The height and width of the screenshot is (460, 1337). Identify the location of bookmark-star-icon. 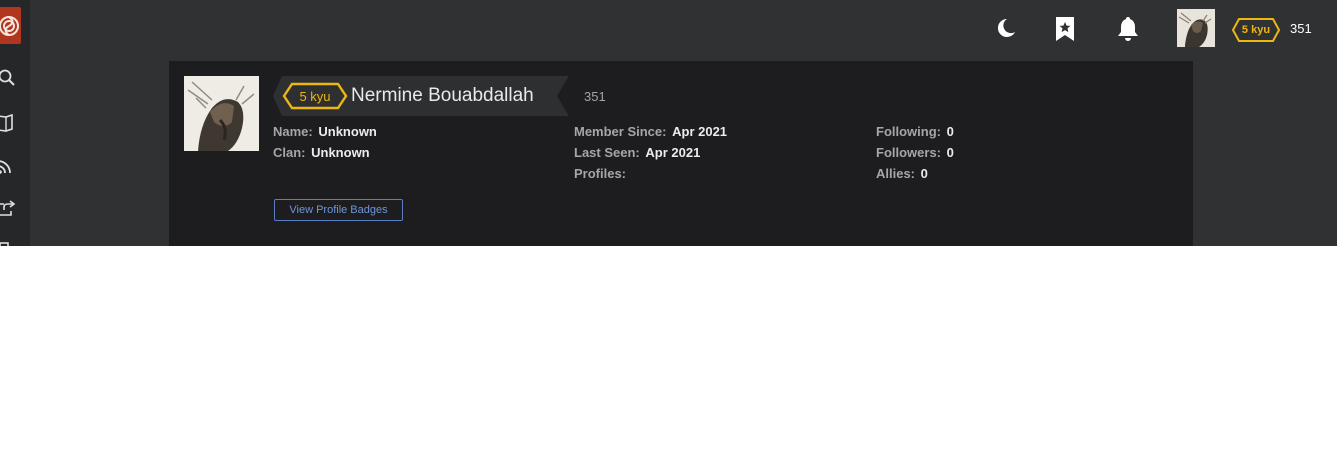
(1065, 31).